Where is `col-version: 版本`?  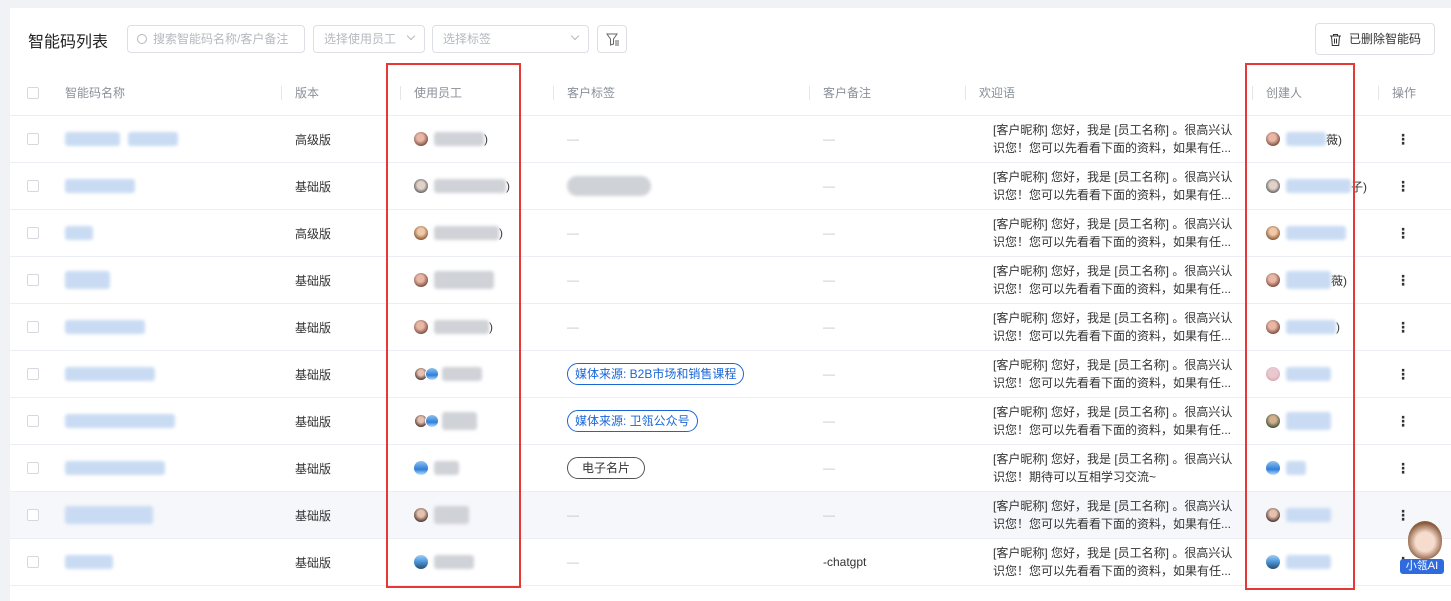 col-version: 版本 is located at coordinates (300, 93).